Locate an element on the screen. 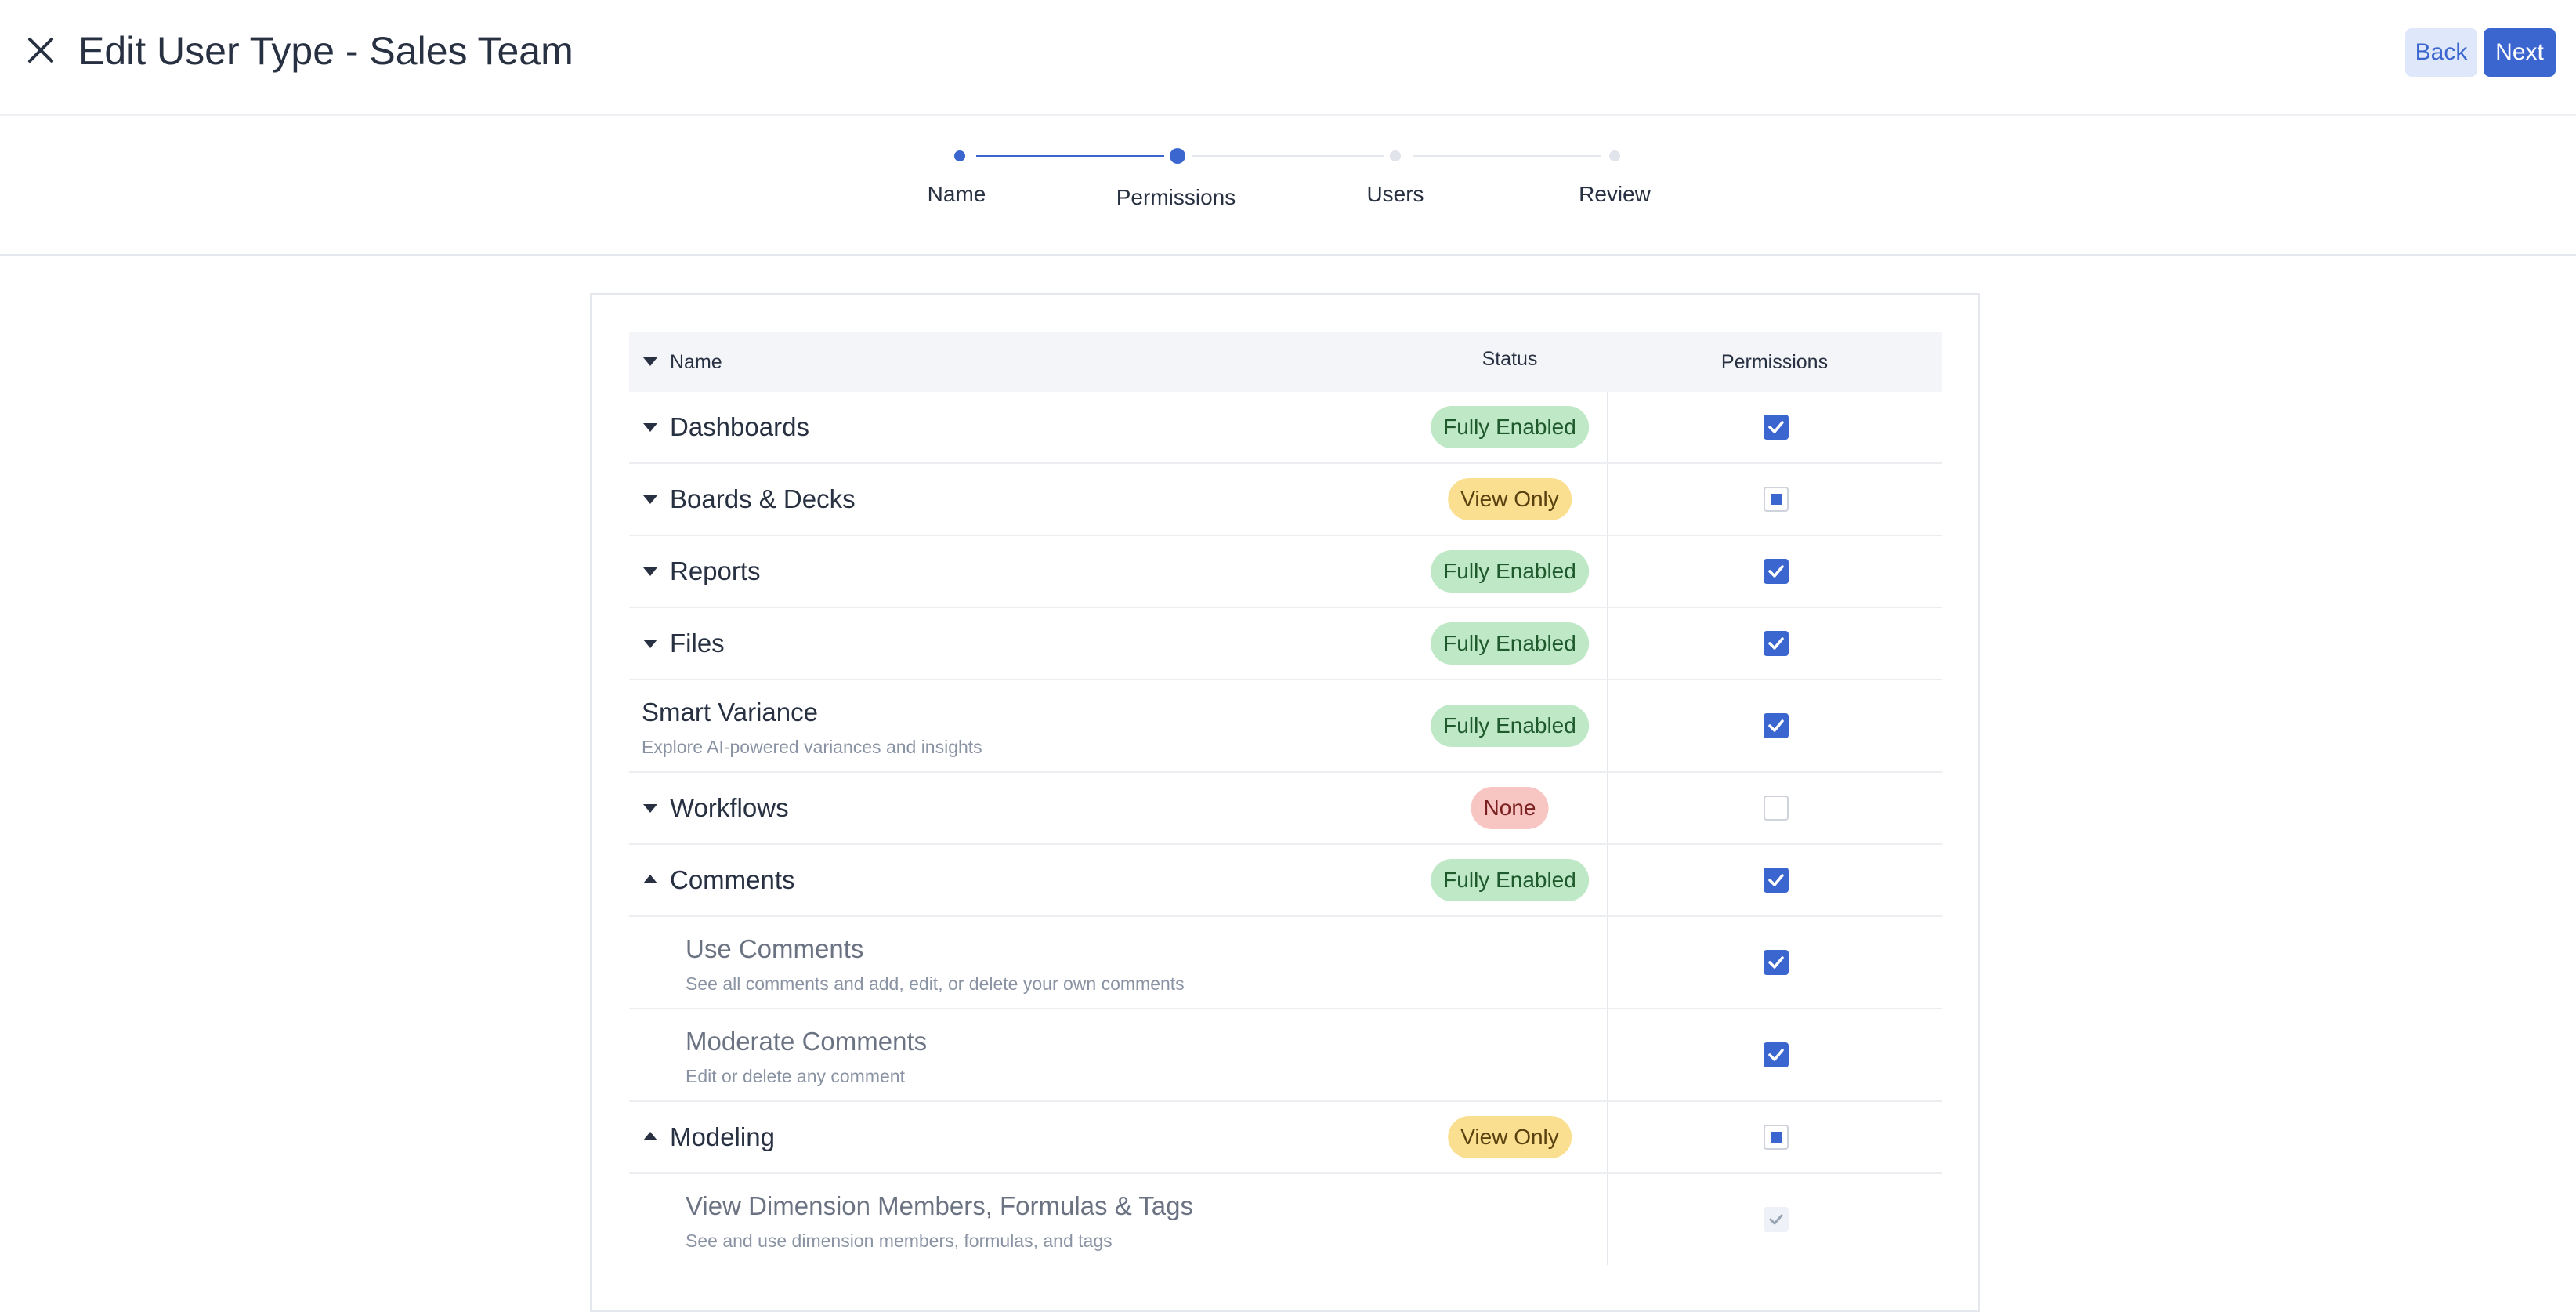  table-row: Boards & Decks View Only is located at coordinates (1285, 500).